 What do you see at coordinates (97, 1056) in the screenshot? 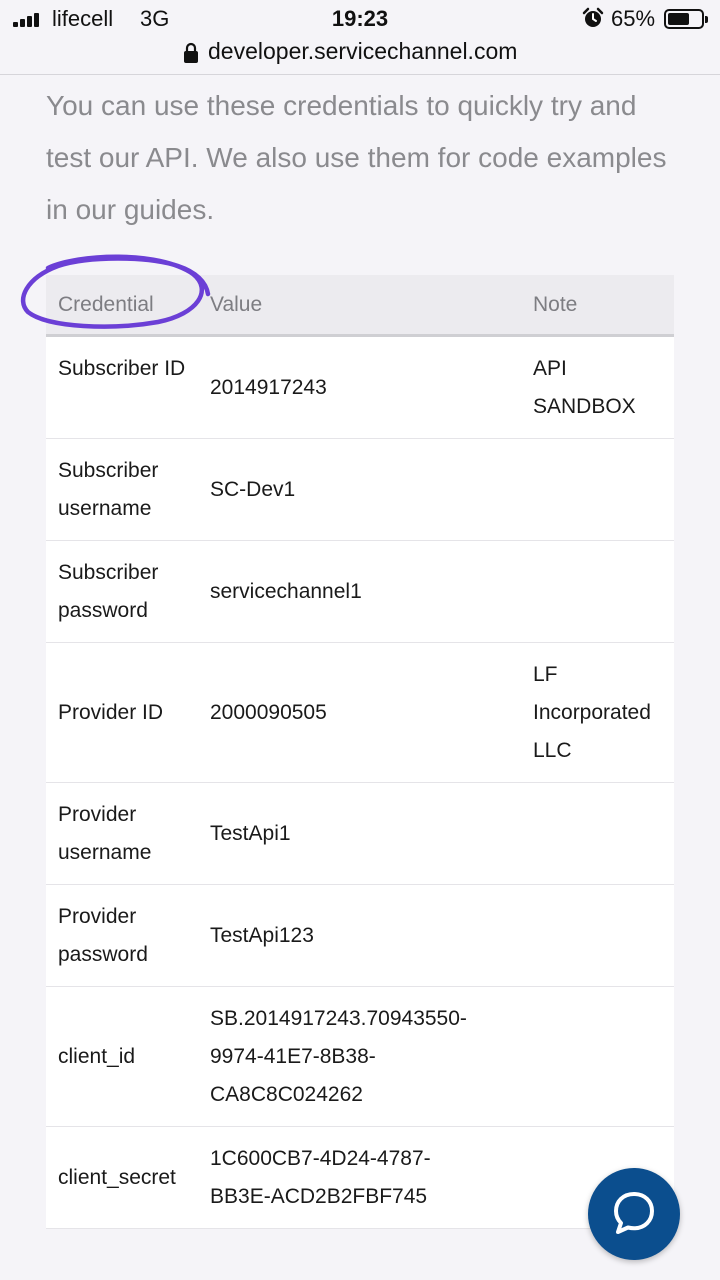
I see `cell-credential: client_id` at bounding box center [97, 1056].